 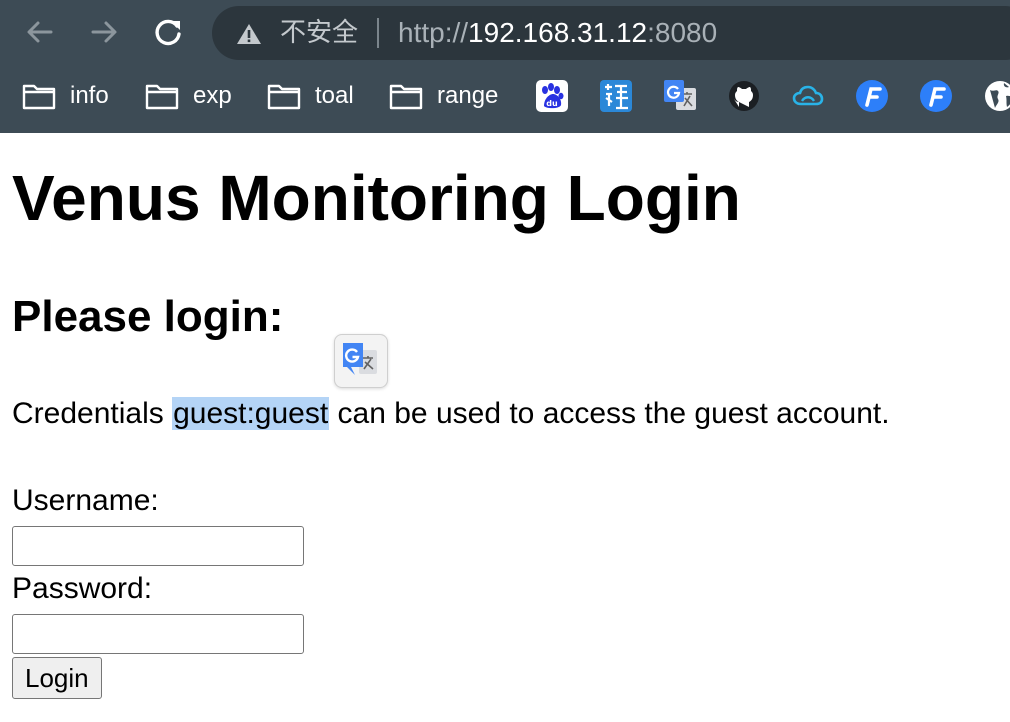 I want to click on svg-text: du, so click(x=552, y=103).